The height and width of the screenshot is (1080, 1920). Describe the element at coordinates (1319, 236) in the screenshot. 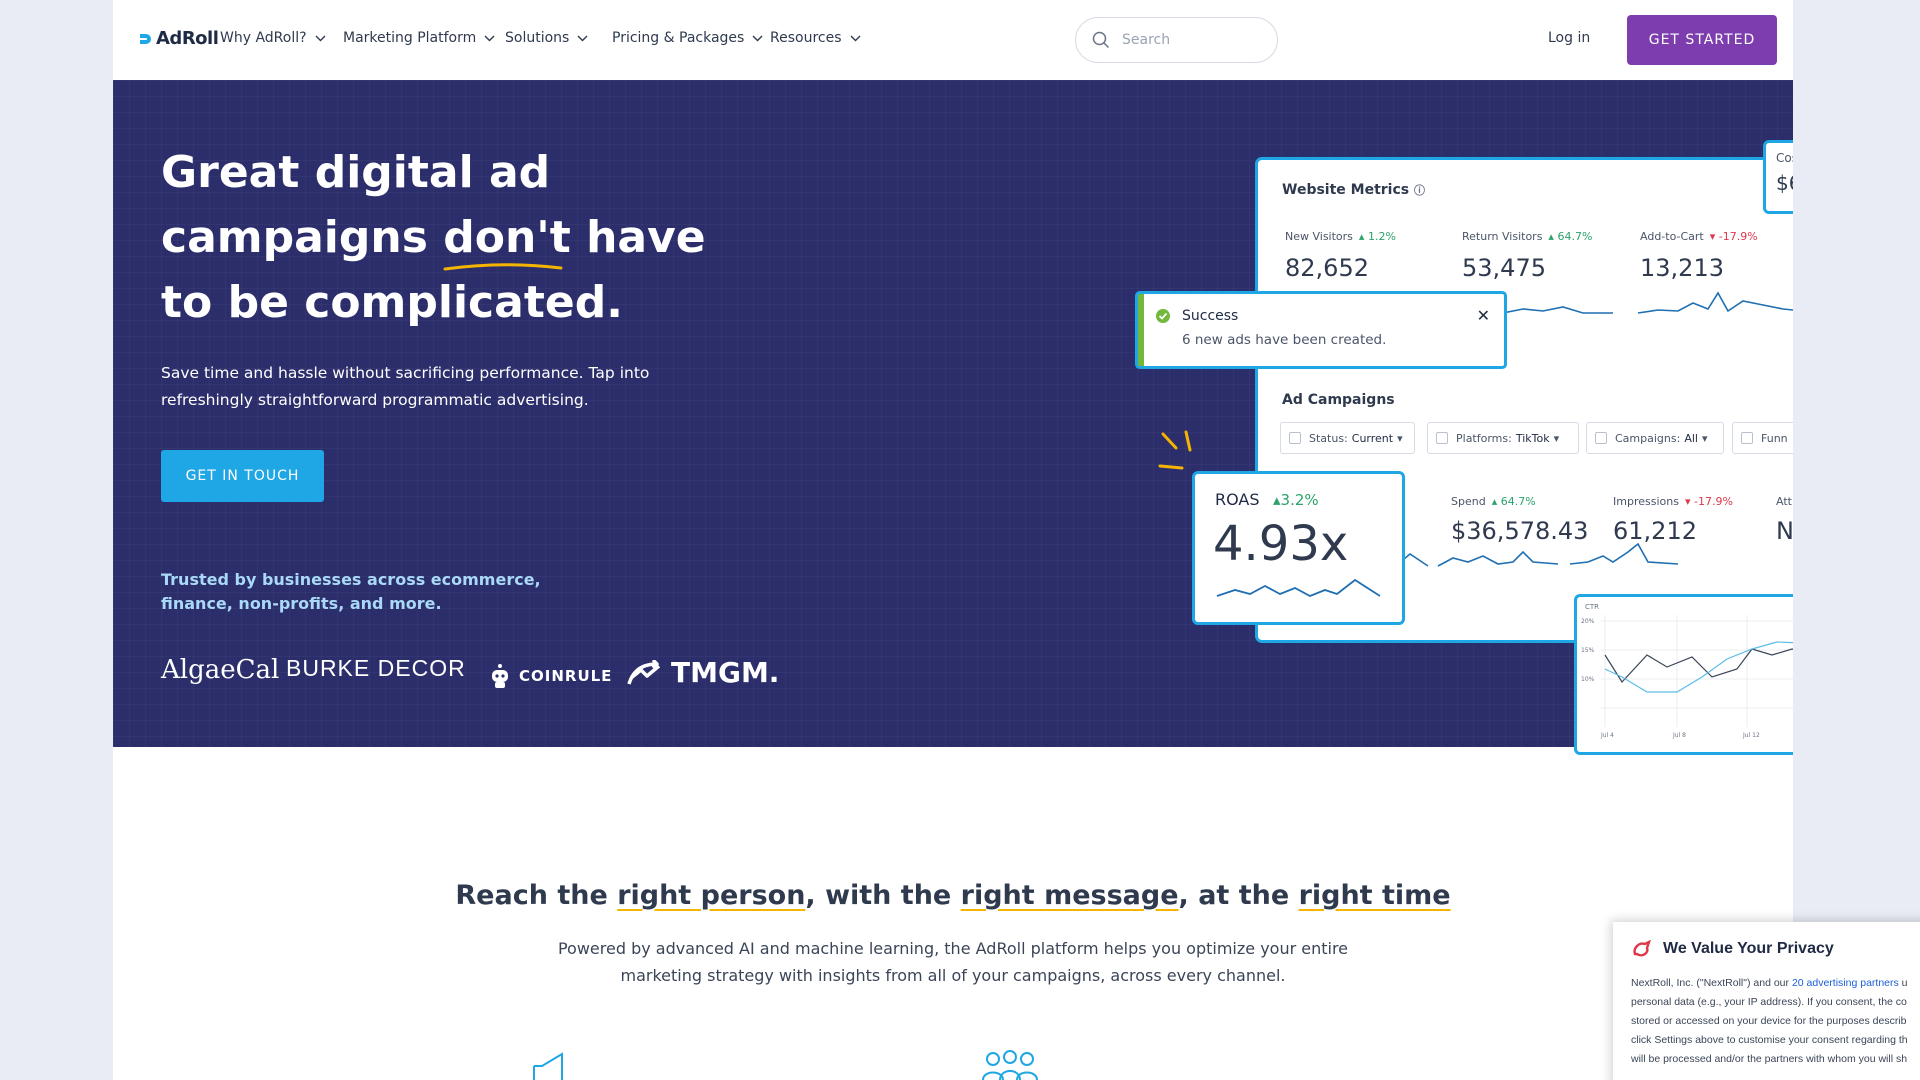

I see `metric-label: New Visitors` at that location.